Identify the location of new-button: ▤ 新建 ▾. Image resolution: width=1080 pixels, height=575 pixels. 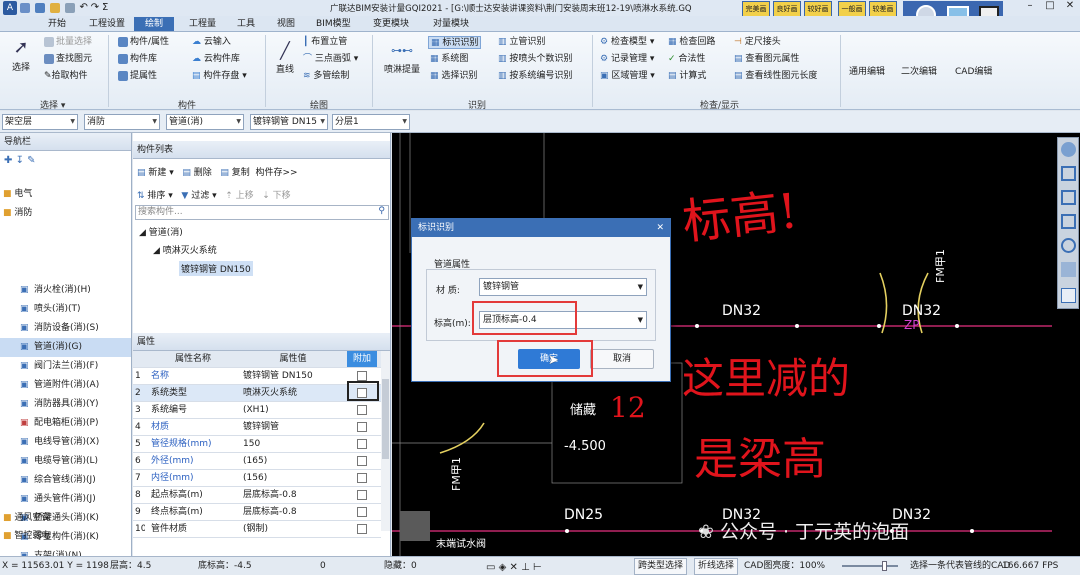
(155, 173).